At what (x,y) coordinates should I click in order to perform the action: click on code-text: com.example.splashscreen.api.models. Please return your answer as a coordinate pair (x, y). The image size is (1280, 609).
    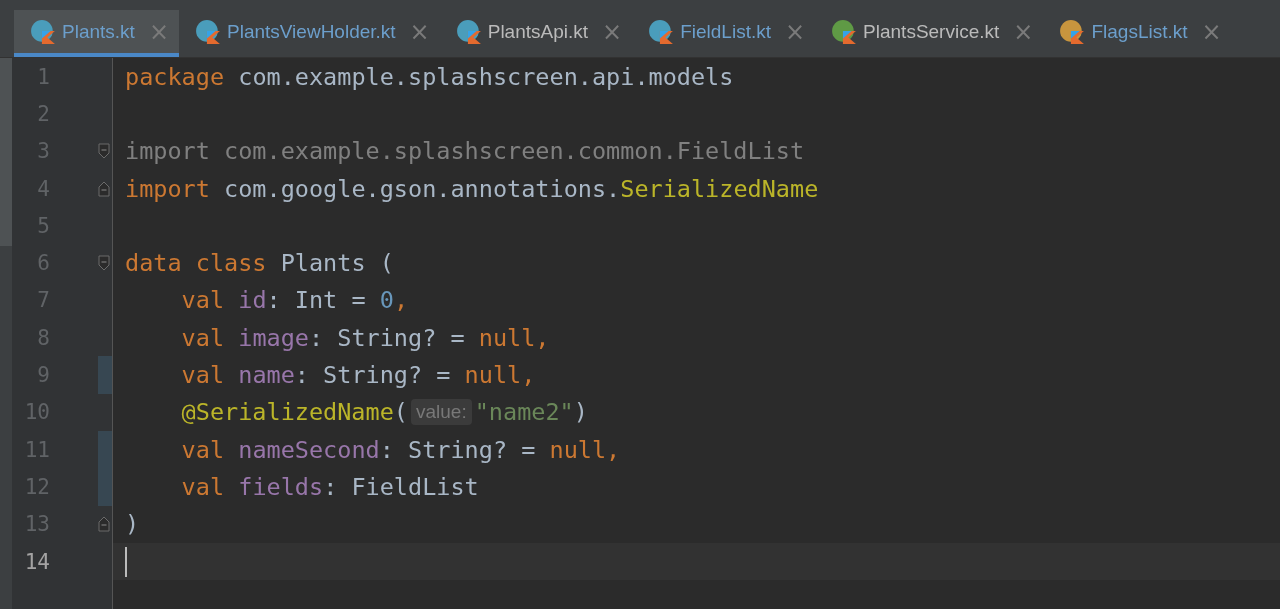
    Looking at the image, I should click on (486, 76).